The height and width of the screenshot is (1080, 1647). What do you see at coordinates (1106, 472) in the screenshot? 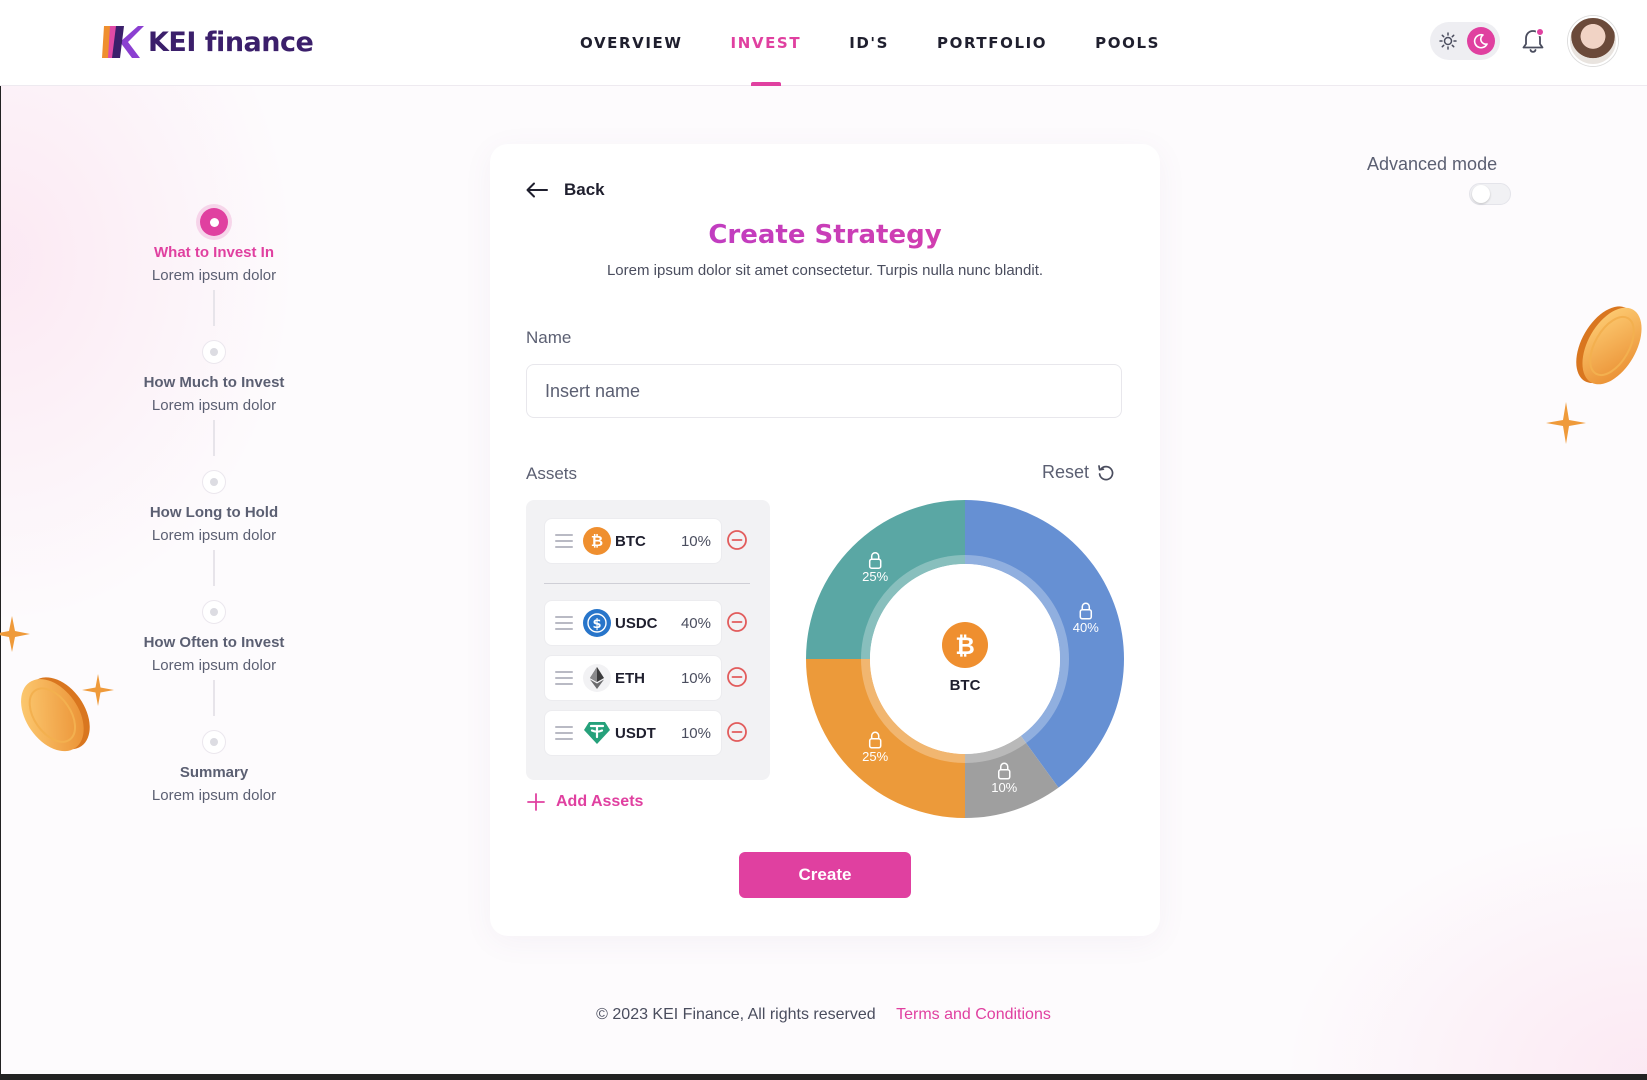
I see `refresh-icon` at bounding box center [1106, 472].